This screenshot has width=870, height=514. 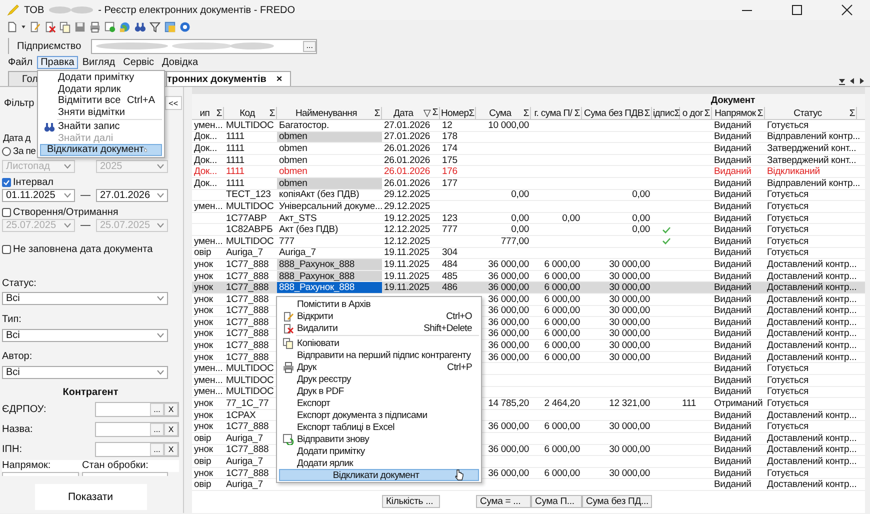 I want to click on radio-button, so click(x=6, y=151).